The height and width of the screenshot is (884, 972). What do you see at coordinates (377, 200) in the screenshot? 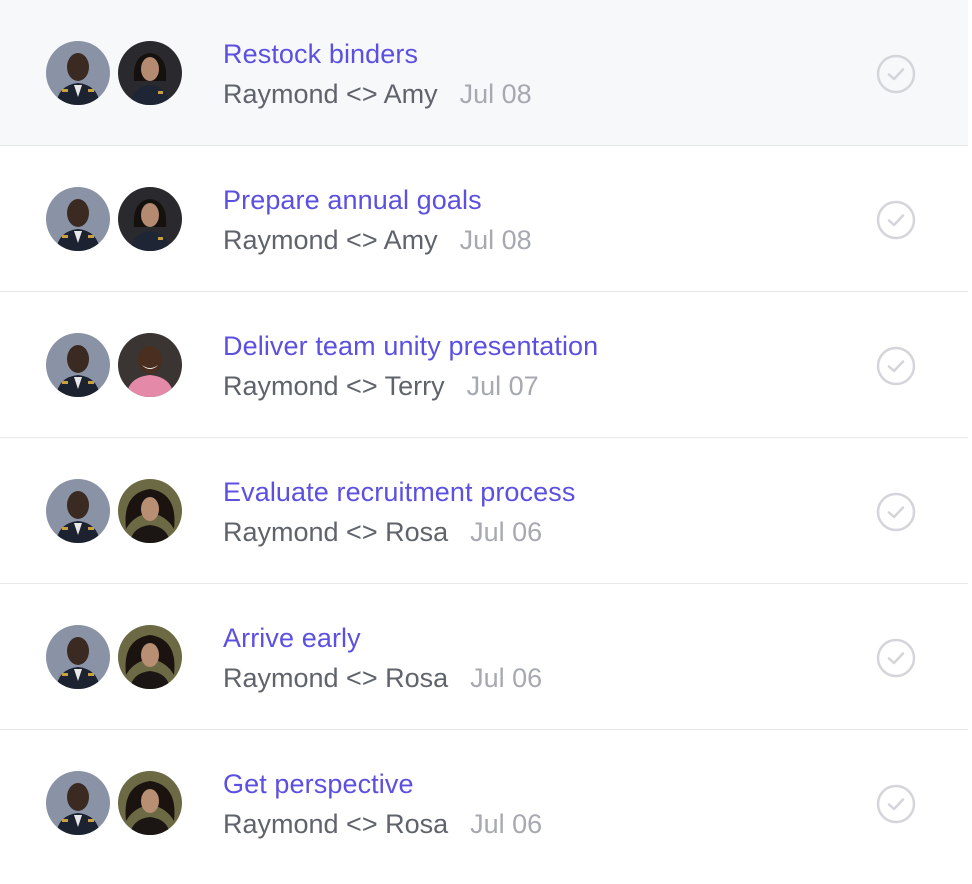
I see `task-title: Prepare annual goals` at bounding box center [377, 200].